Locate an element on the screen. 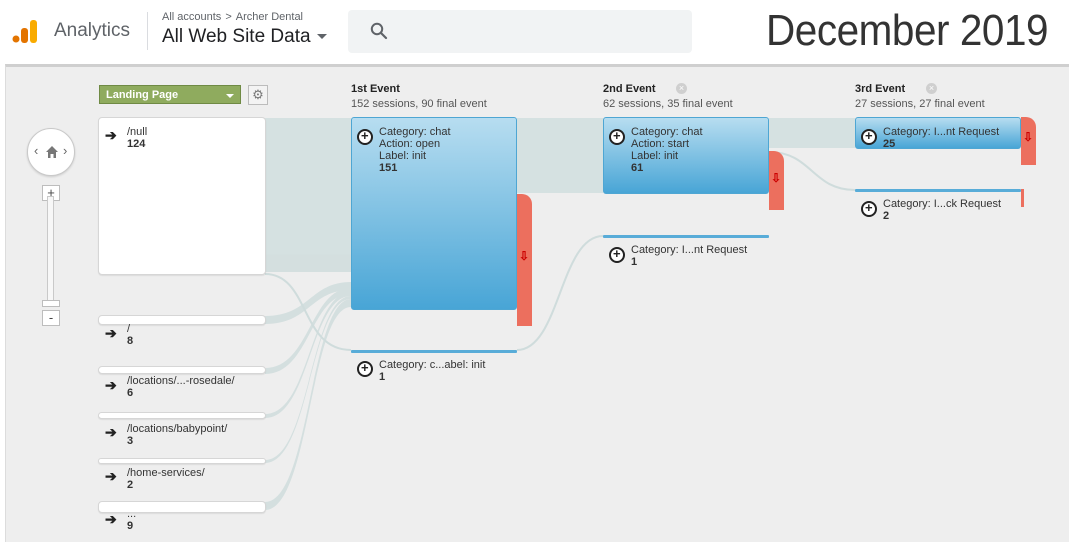  reset-view-button: ‹ › is located at coordinates (51, 152).